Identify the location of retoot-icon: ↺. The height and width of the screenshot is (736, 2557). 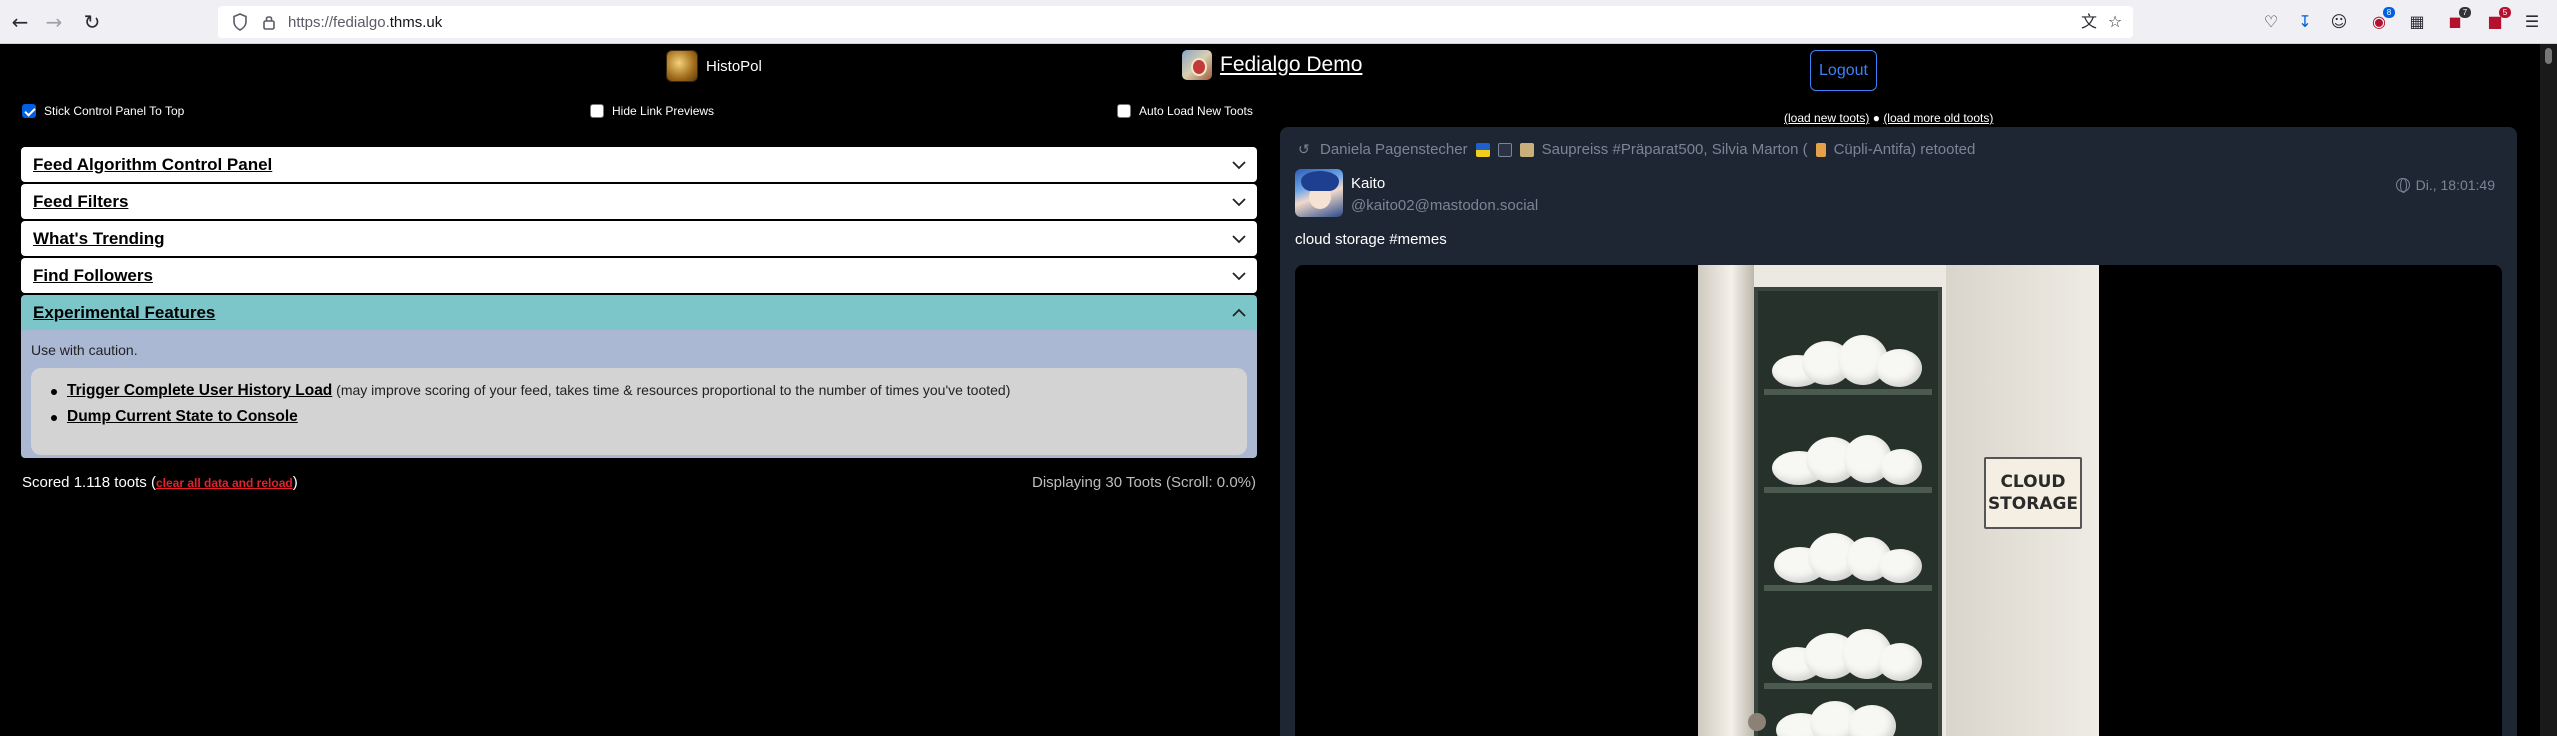
(1304, 149).